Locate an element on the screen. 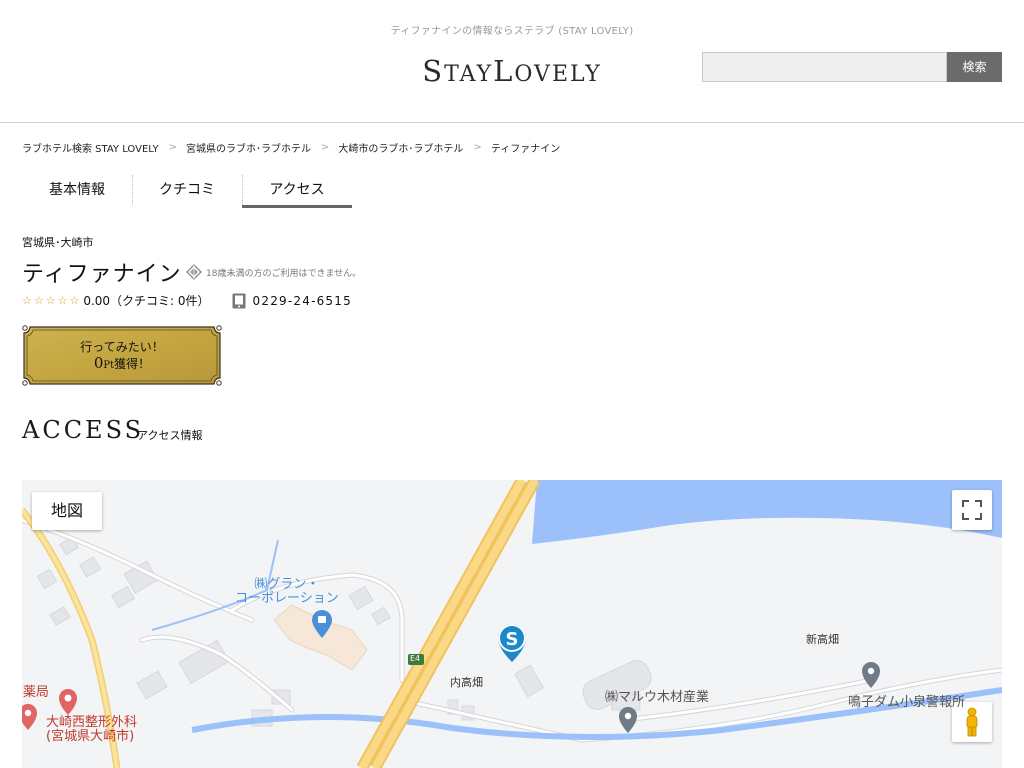  hotel-tabs: 基本情報 クチコミ アクセス is located at coordinates (187, 190).